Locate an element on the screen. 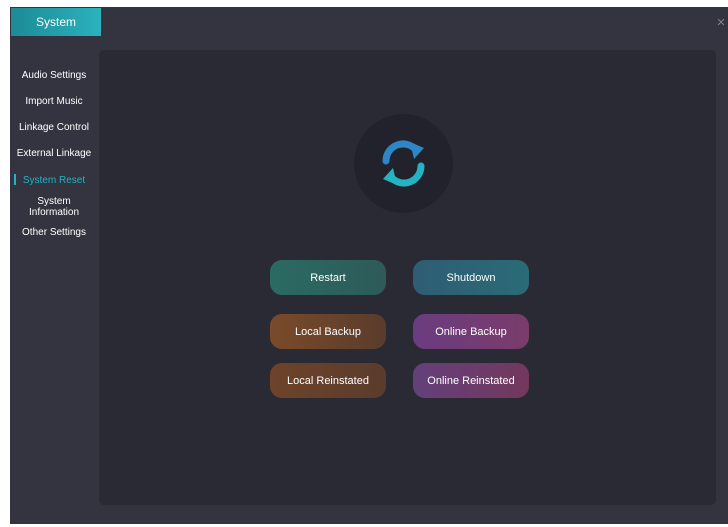  local-backup-button: Local Backup is located at coordinates (328, 331).